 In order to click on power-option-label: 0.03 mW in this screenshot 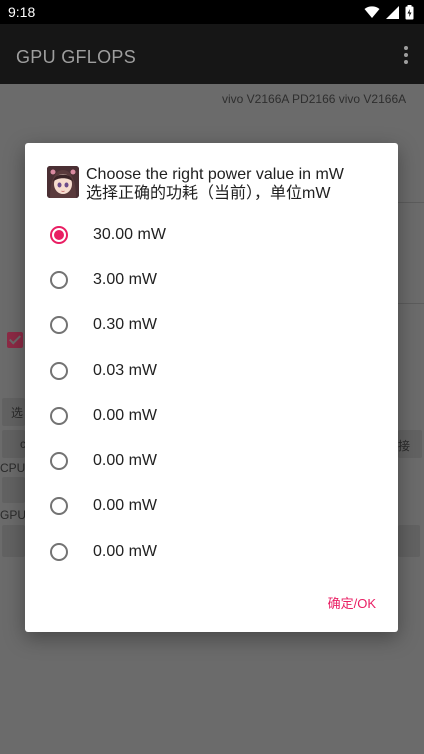, I will do `click(125, 370)`.